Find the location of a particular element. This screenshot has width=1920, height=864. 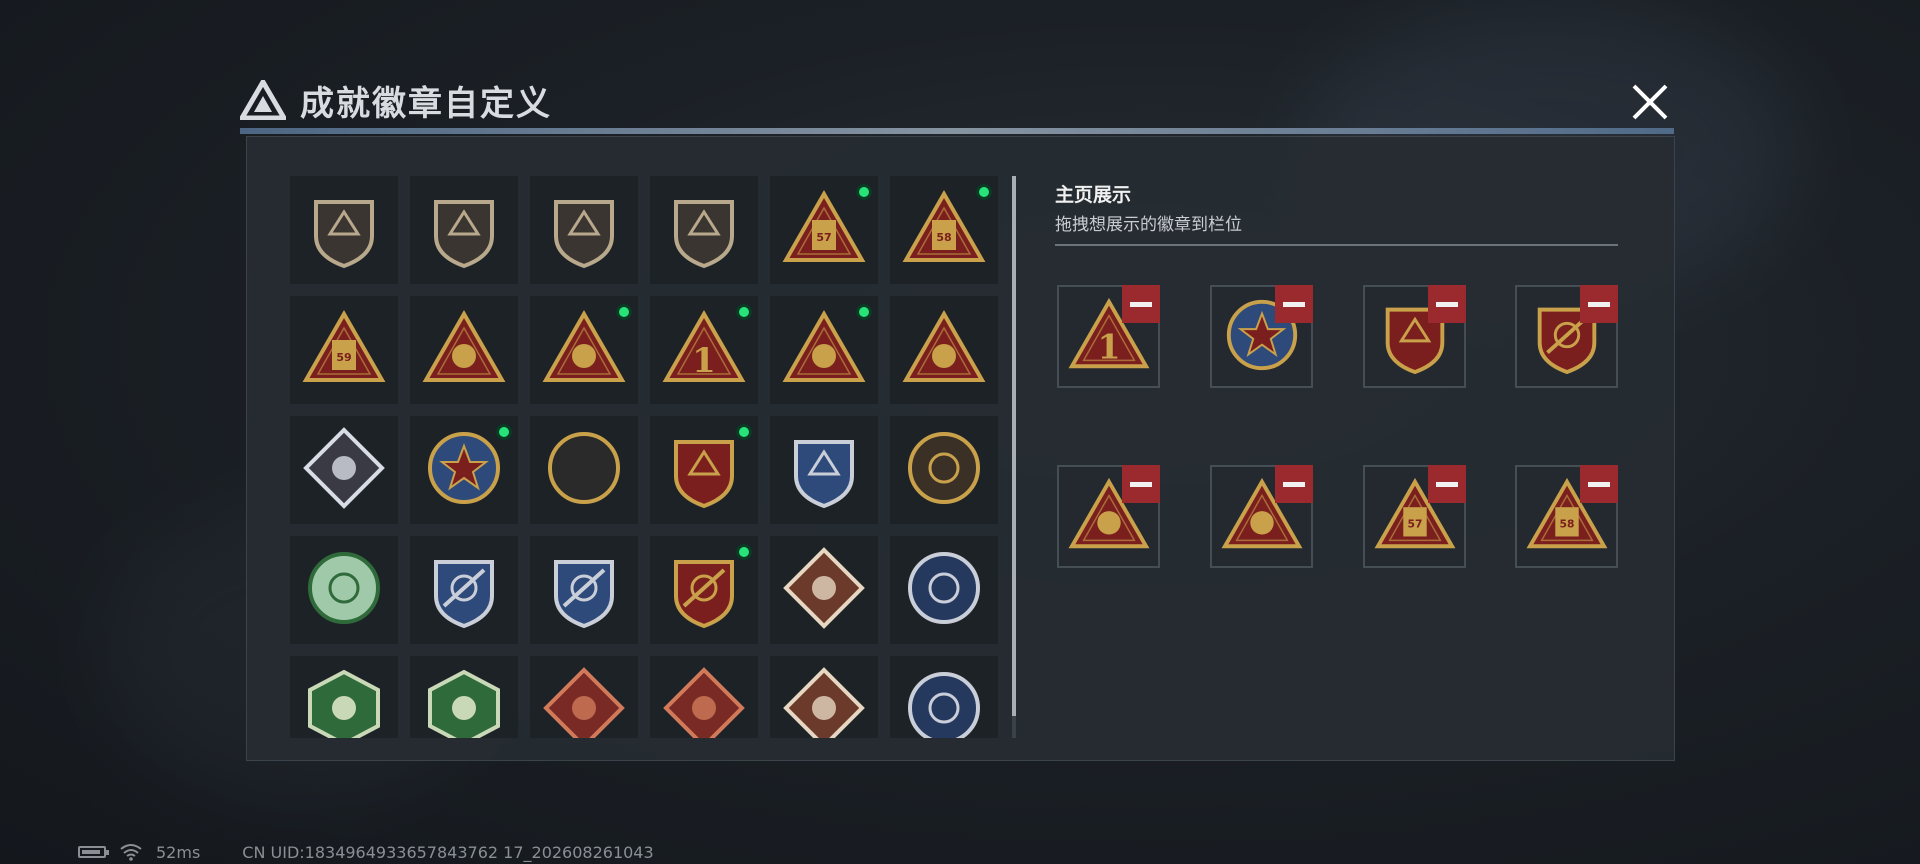

triangle-logo-shield-badge-icon is located at coordinates (344, 230).